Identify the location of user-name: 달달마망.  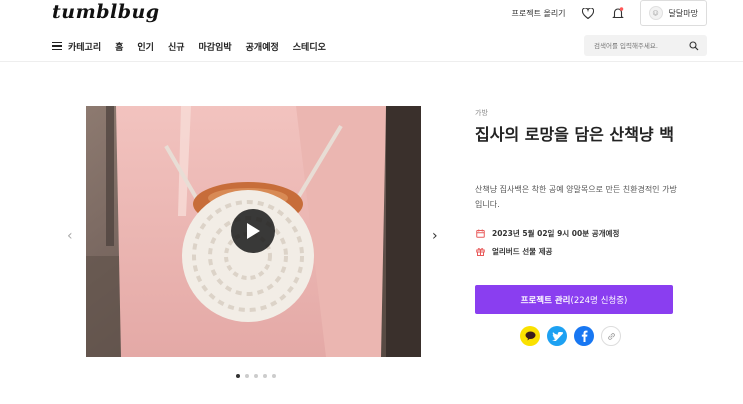
(683, 13).